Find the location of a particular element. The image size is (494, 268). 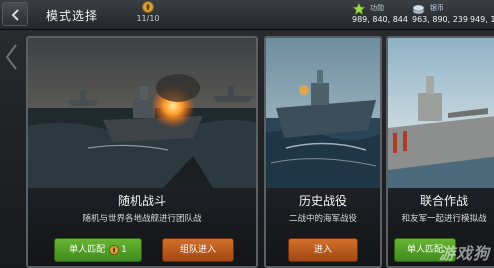

merit-value: 989, 840, 844 is located at coordinates (380, 19).